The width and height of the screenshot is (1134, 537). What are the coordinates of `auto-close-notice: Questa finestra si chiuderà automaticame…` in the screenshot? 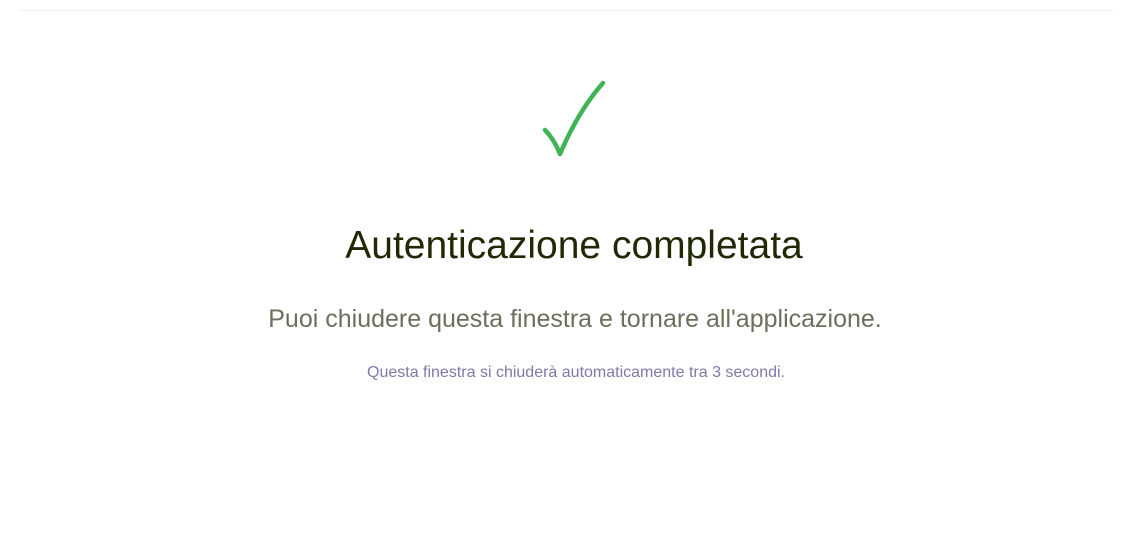 It's located at (576, 372).